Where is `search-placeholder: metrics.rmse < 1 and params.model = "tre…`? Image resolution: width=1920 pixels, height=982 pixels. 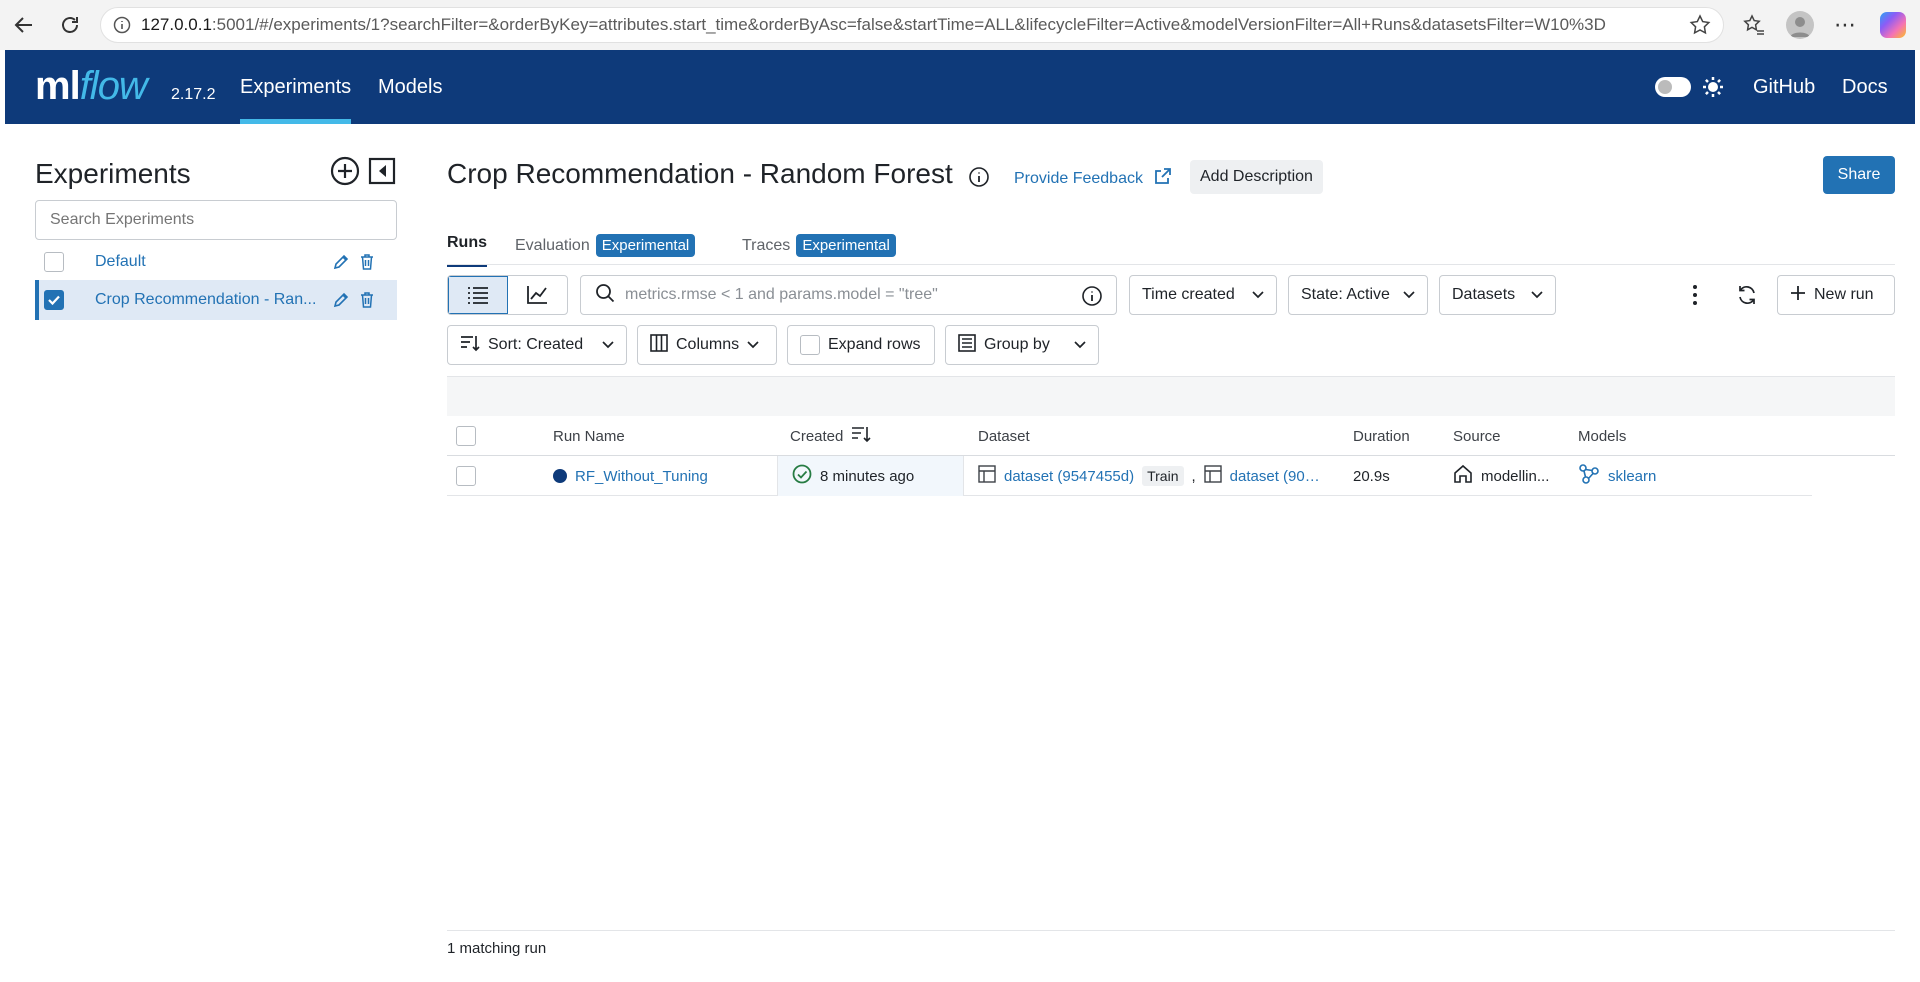
search-placeholder: metrics.rmse < 1 and params.model = "tre… is located at coordinates (781, 294).